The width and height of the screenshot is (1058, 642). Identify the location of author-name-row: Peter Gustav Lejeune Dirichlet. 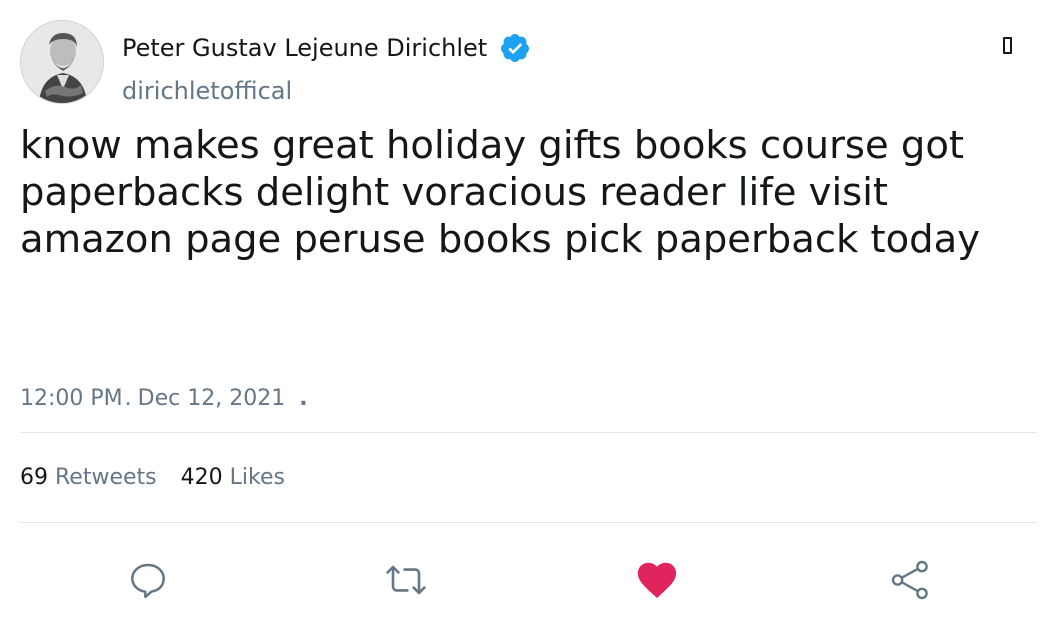
(326, 48).